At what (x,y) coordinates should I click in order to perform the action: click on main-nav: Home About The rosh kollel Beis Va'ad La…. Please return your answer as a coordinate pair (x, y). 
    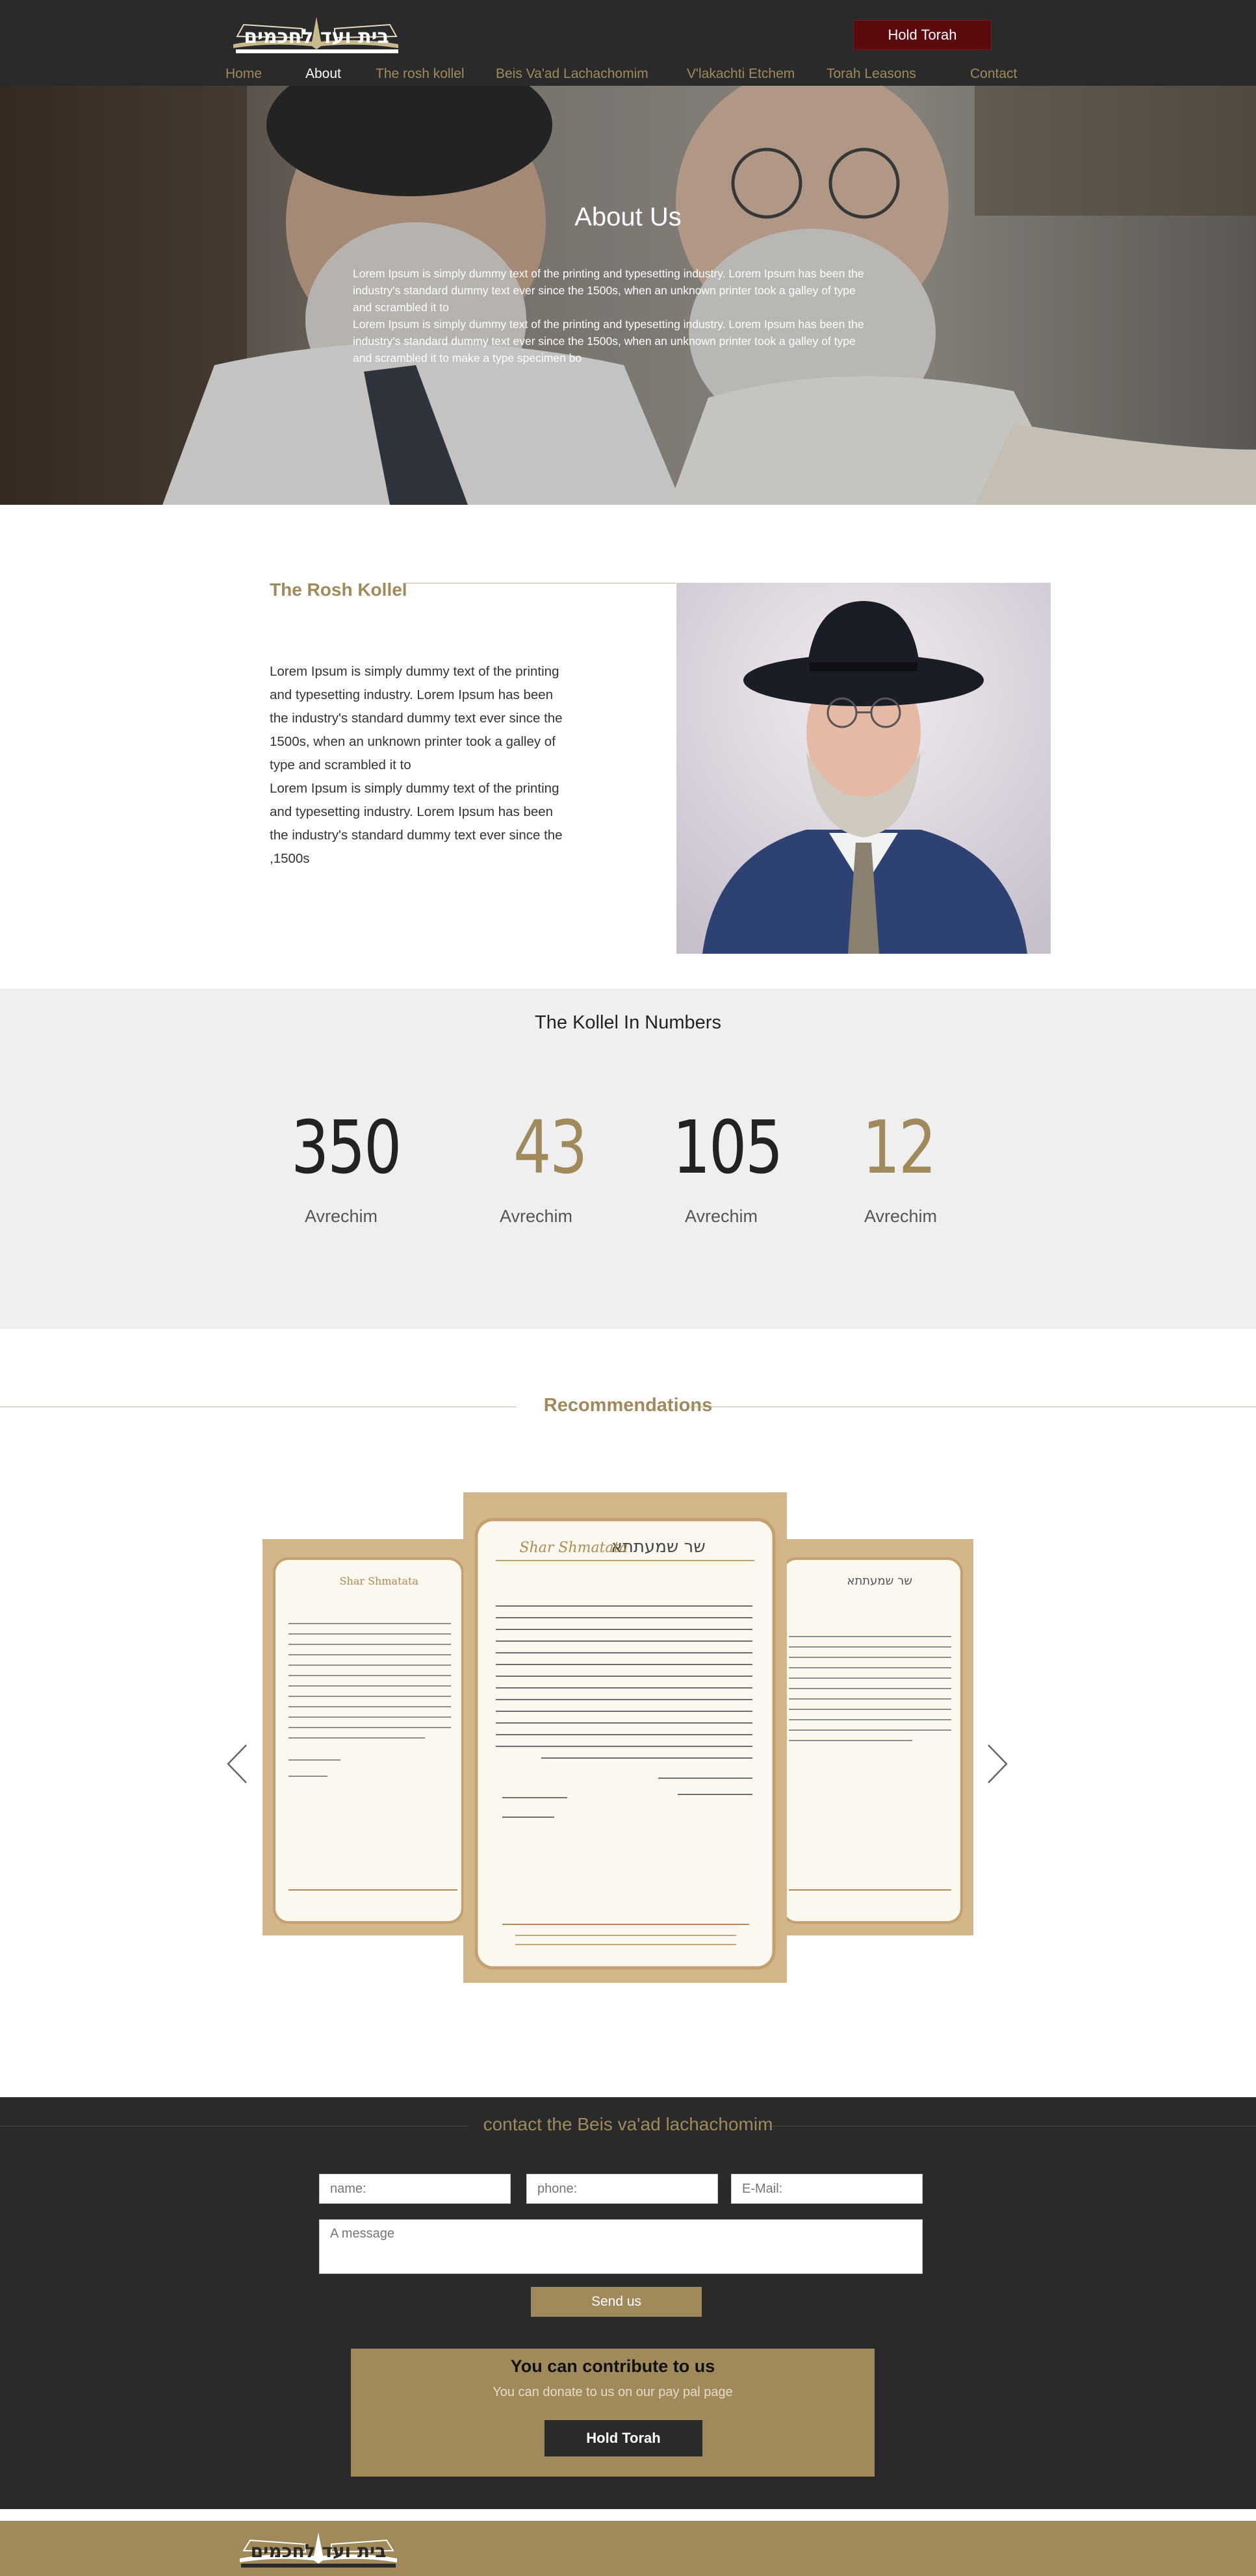
    Looking at the image, I should click on (628, 74).